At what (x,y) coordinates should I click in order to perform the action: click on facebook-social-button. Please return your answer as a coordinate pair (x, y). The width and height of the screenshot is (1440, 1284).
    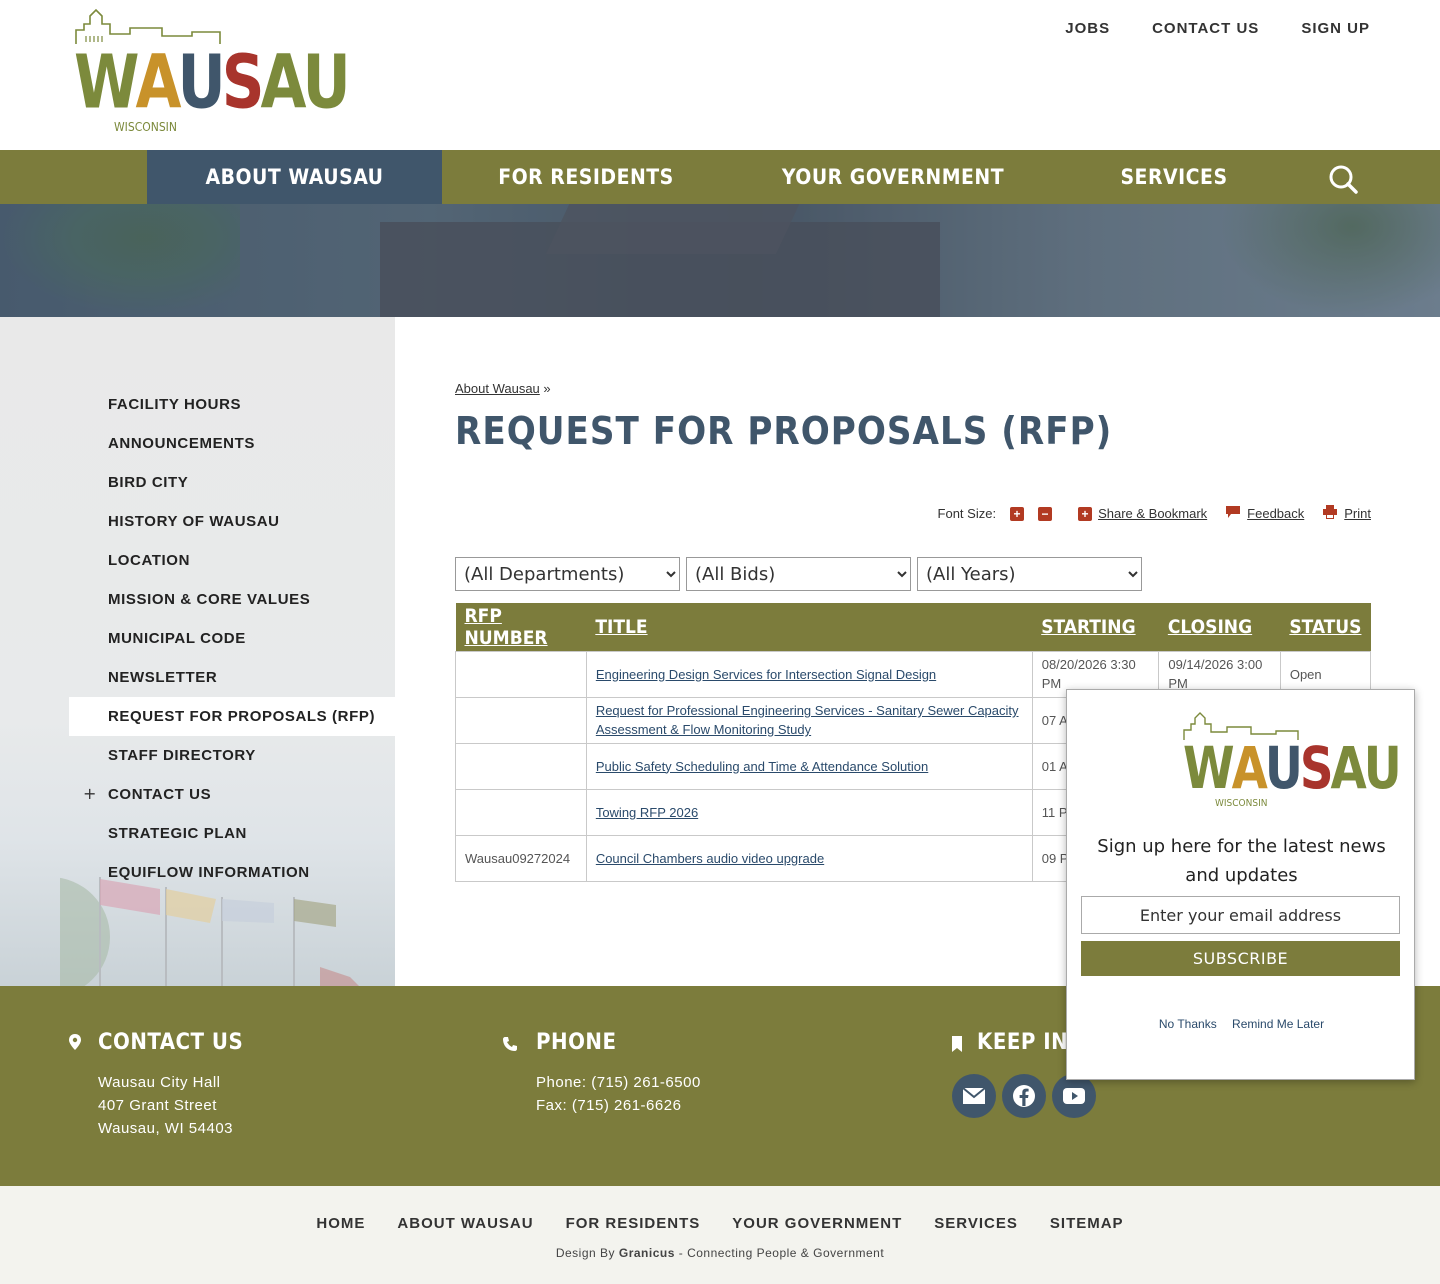
    Looking at the image, I should click on (1024, 1096).